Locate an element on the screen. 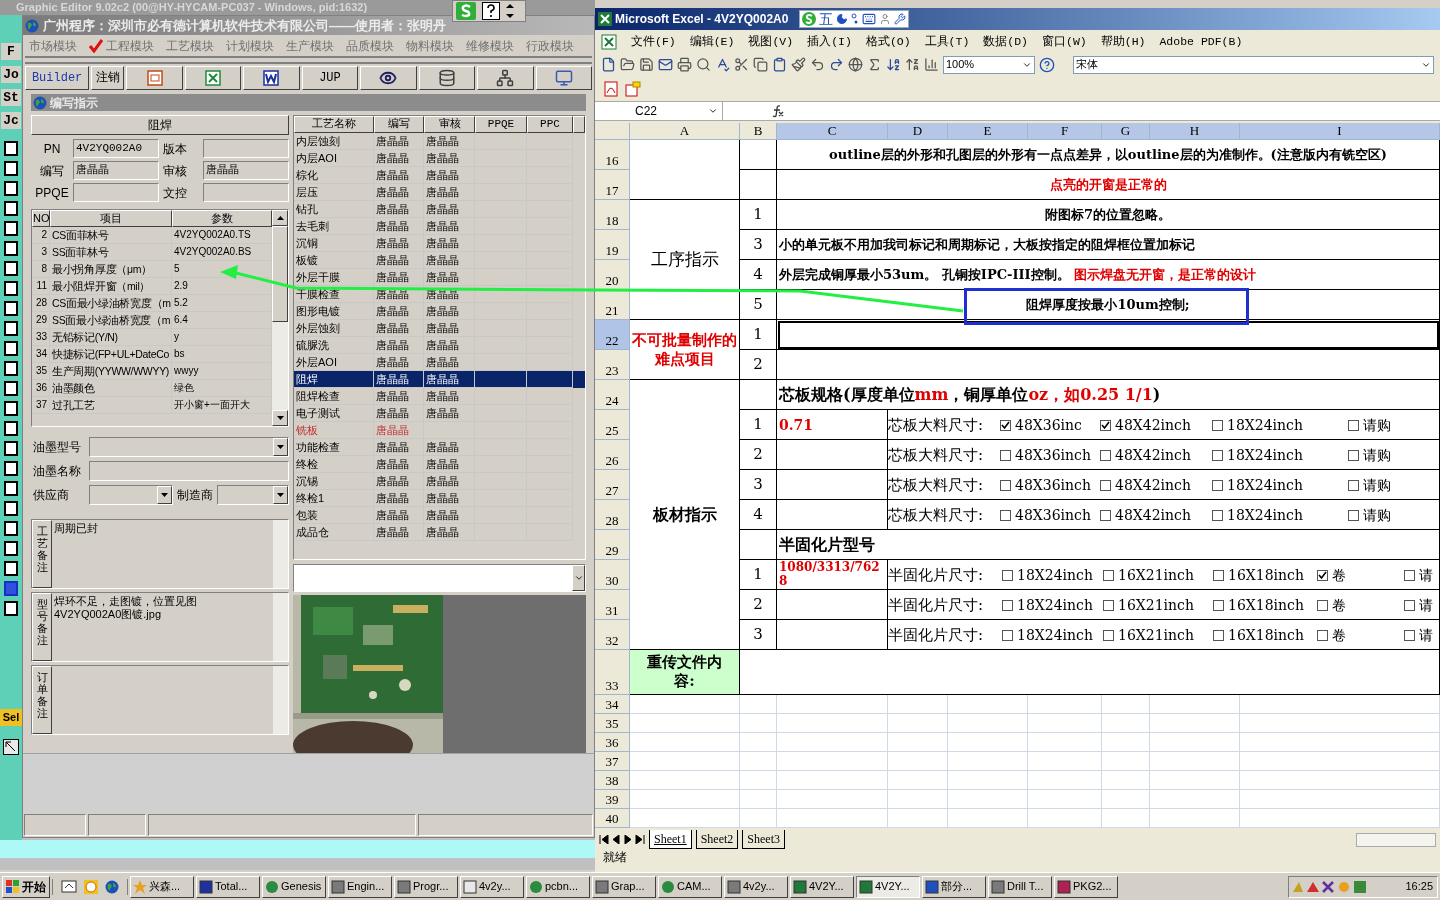 This screenshot has height=900, width=1440. scroll-arrows-icon is located at coordinates (510, 11).